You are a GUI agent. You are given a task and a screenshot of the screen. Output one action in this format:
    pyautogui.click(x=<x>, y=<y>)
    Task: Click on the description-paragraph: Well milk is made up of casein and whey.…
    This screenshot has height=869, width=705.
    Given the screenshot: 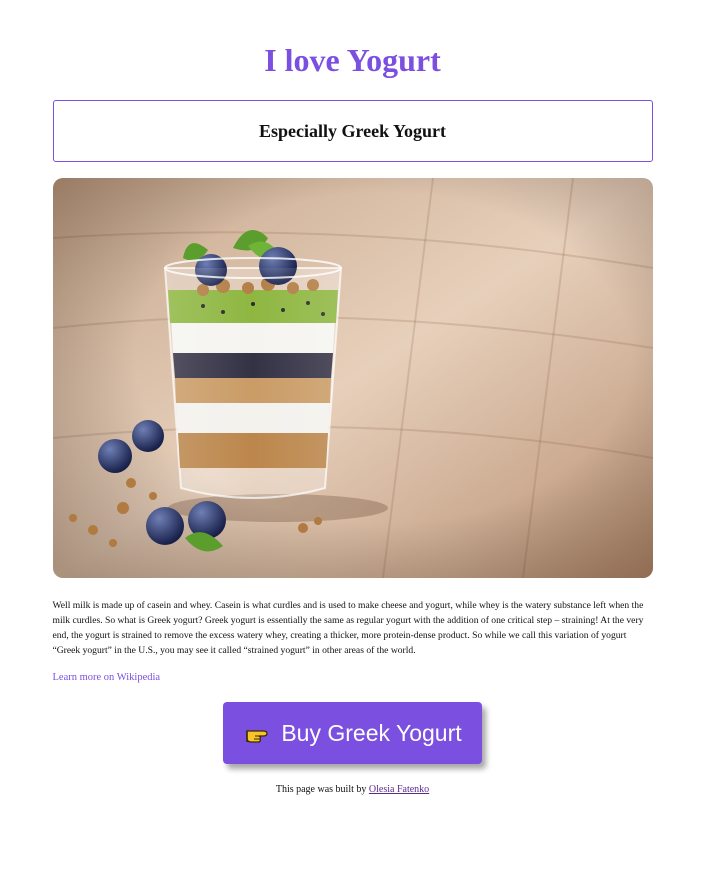 What is the action you would take?
    pyautogui.click(x=348, y=628)
    